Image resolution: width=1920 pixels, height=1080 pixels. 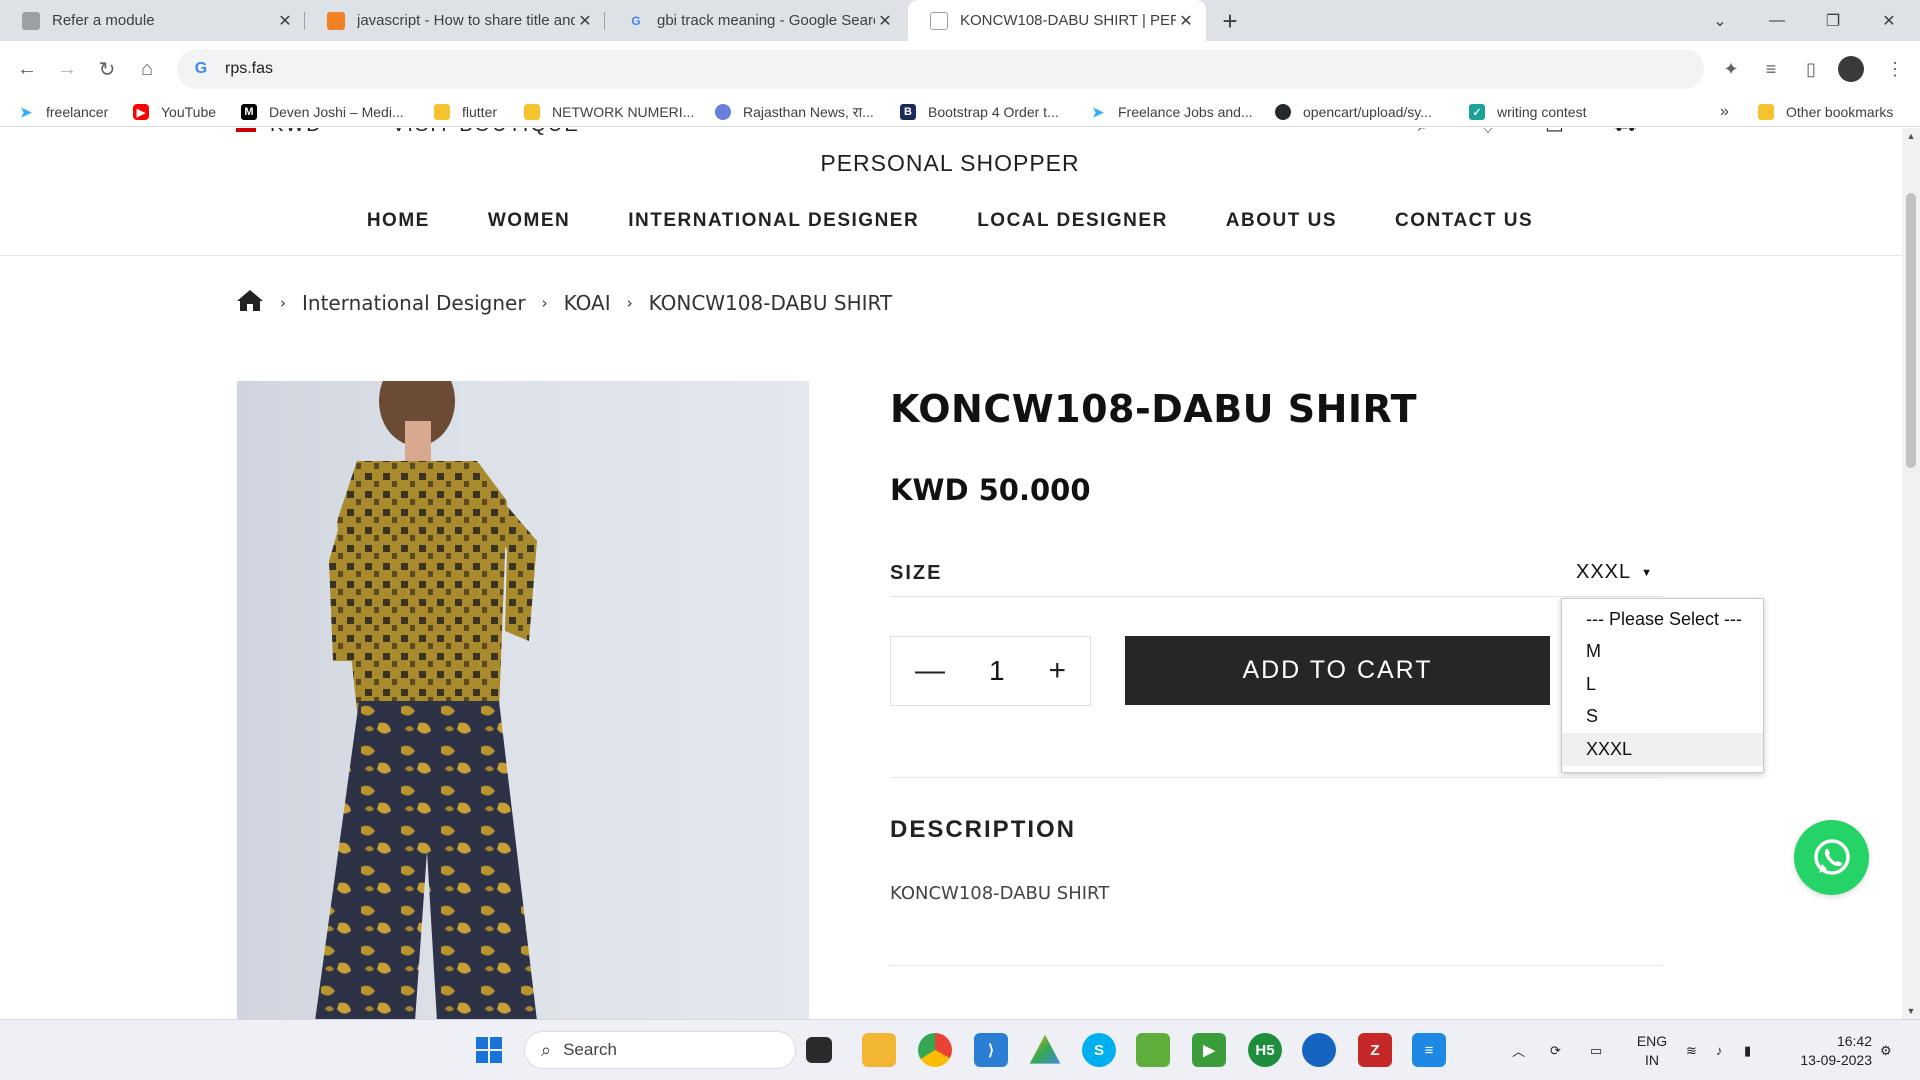 What do you see at coordinates (1777, 20) in the screenshot?
I see `minimize-icon: —` at bounding box center [1777, 20].